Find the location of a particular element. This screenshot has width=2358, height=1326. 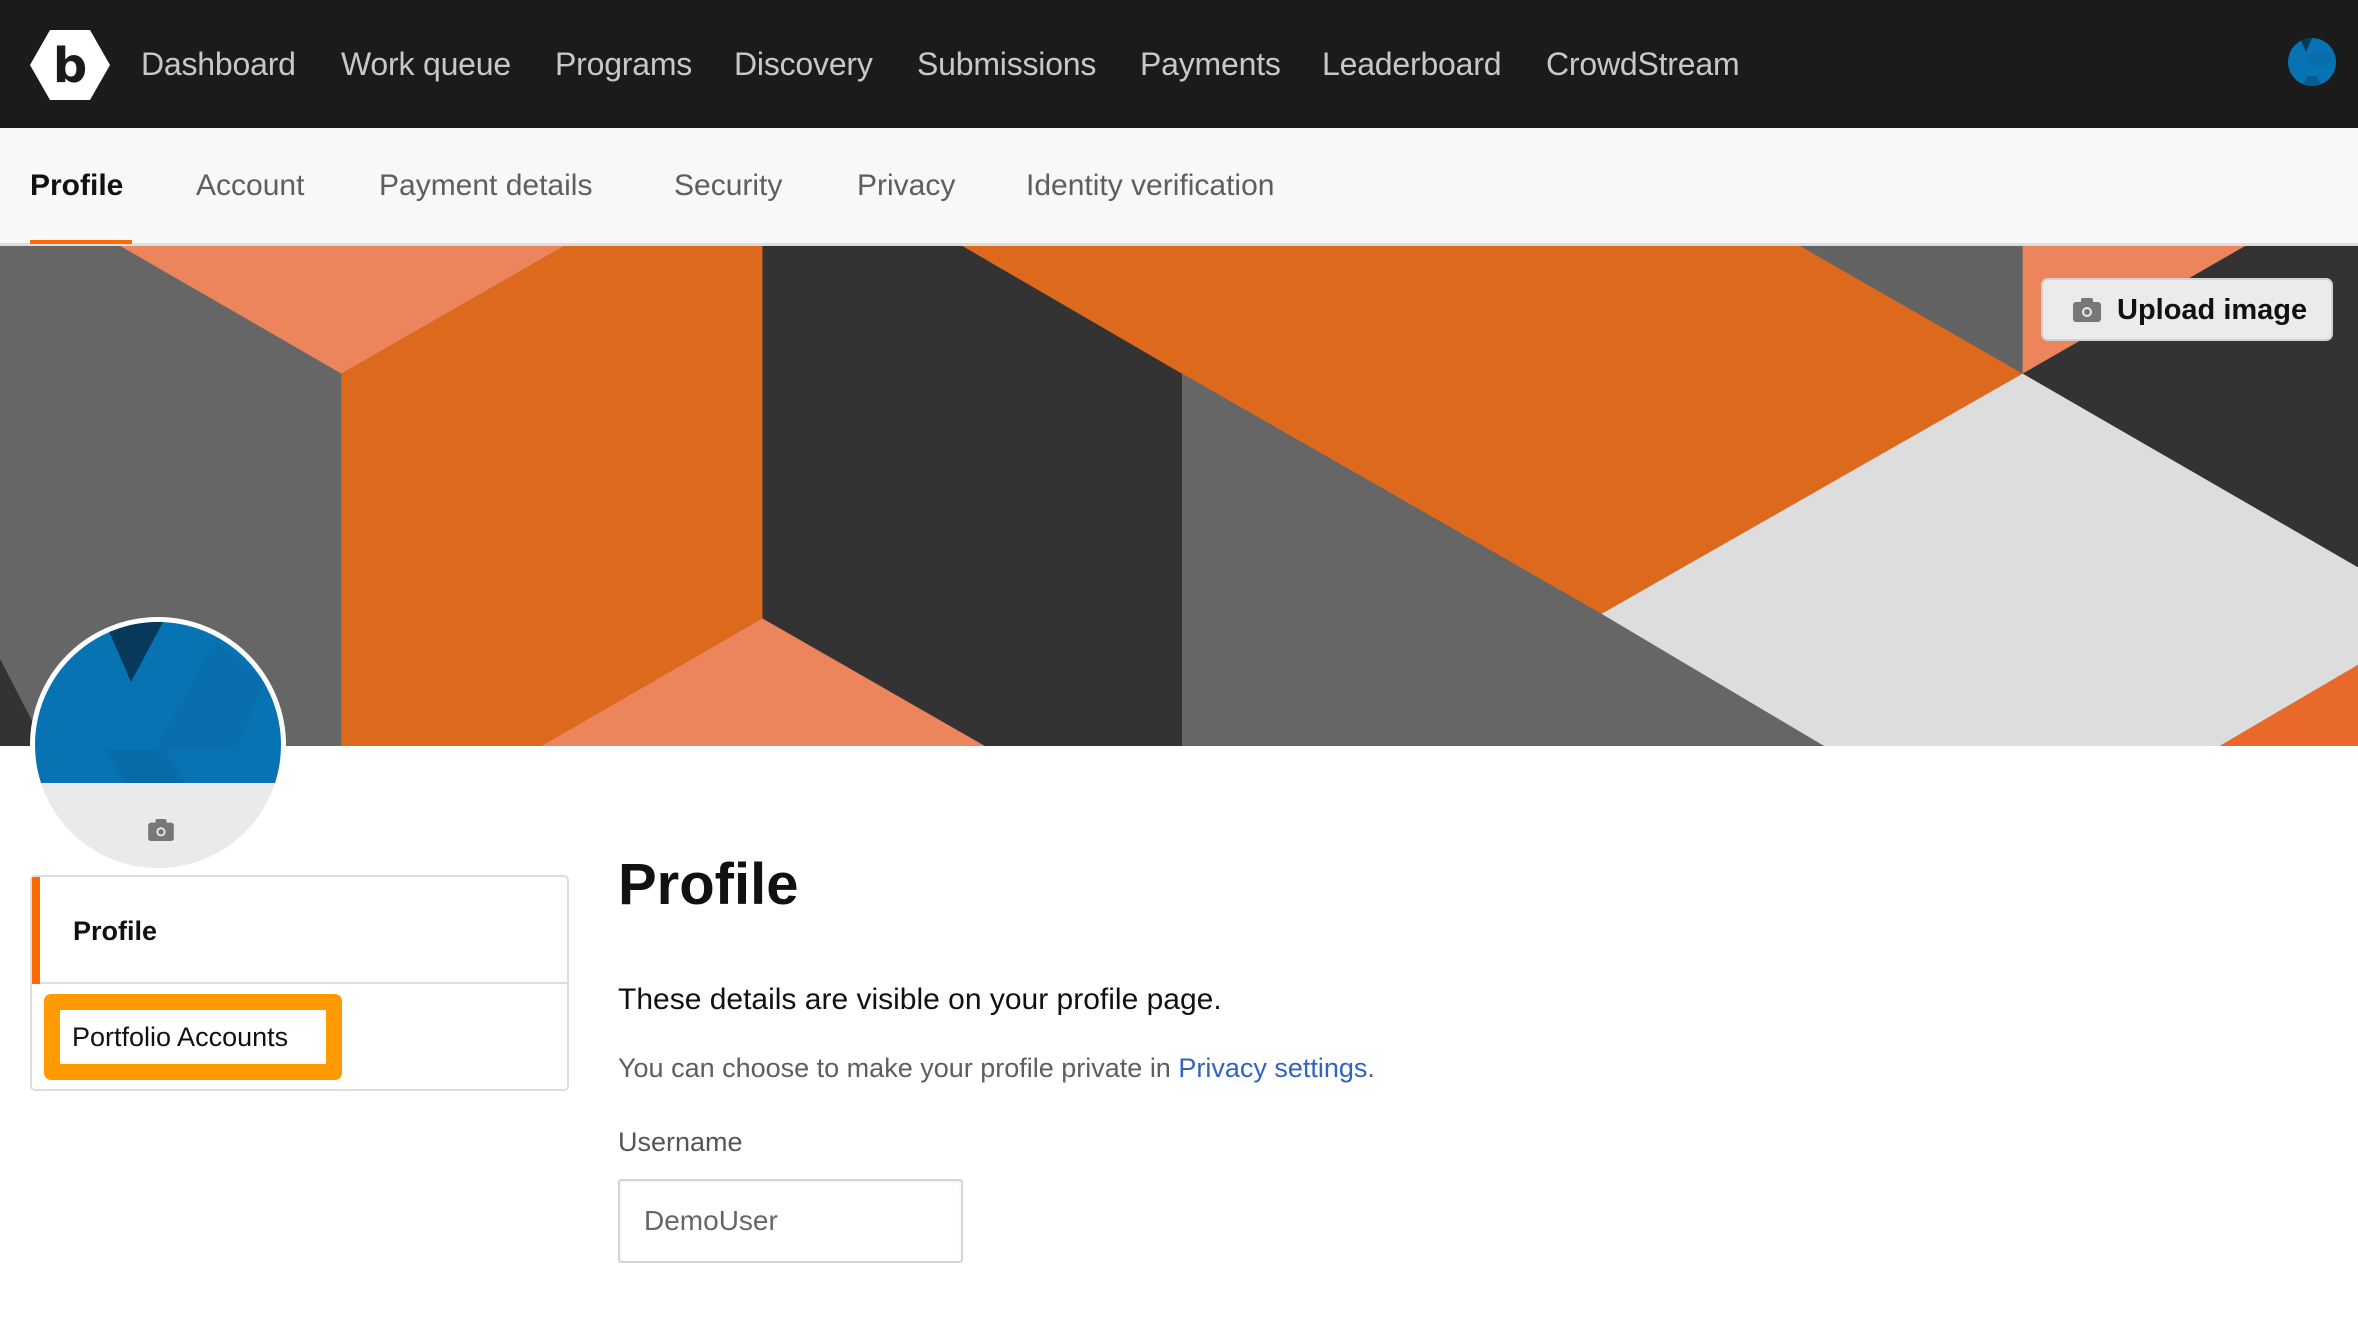

bugcrowd-logo-icon: b is located at coordinates (70, 65).